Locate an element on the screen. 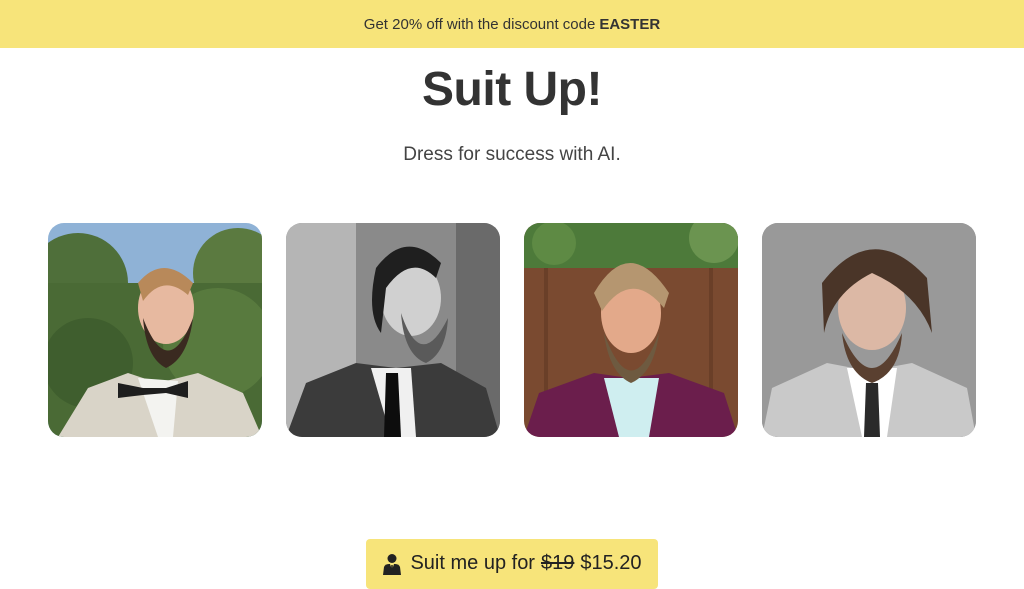  person-suit-icon is located at coordinates (392, 564).